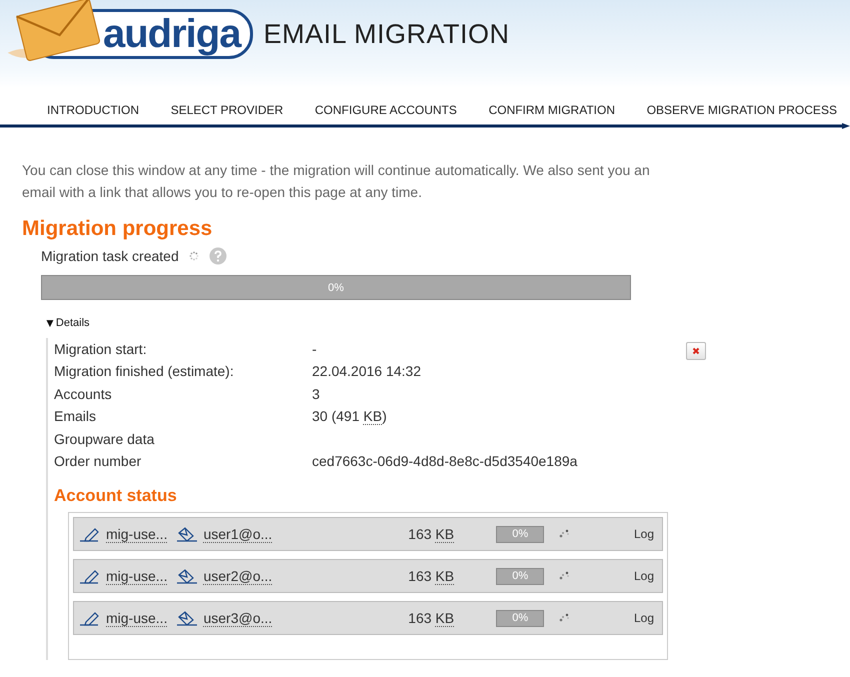  What do you see at coordinates (67, 323) in the screenshot?
I see `details-toggle: ▼Details` at bounding box center [67, 323].